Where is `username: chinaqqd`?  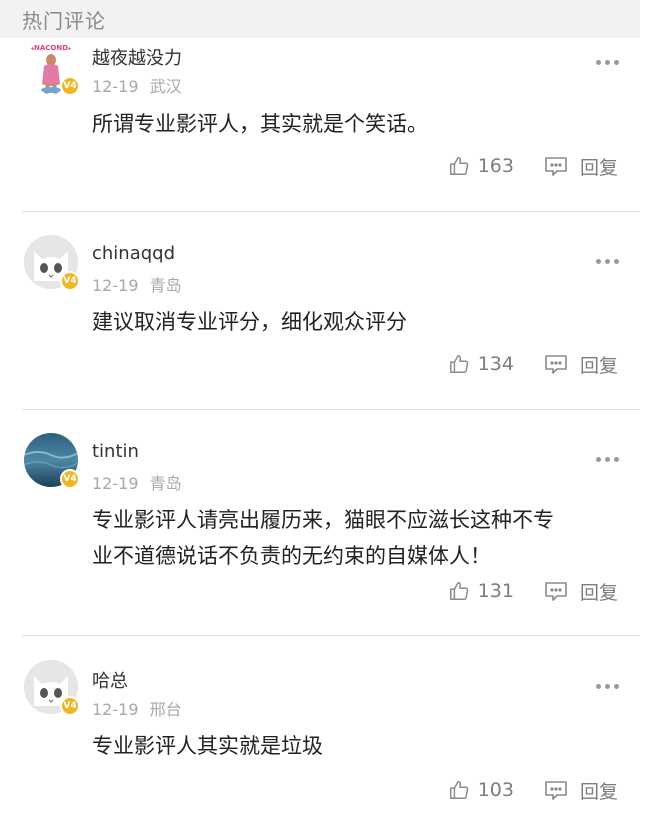 username: chinaqqd is located at coordinates (133, 253).